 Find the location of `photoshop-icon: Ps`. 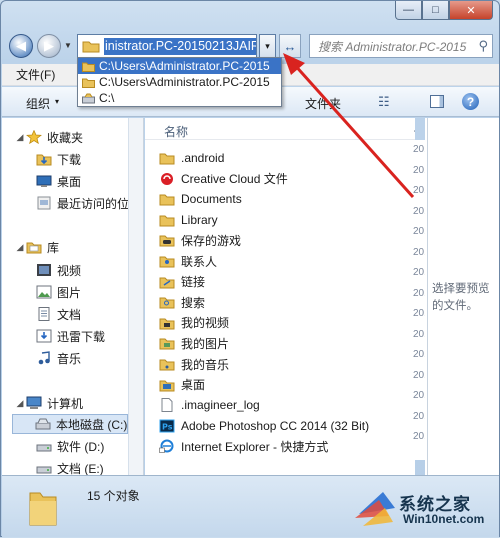

photoshop-icon: Ps is located at coordinates (167, 426).